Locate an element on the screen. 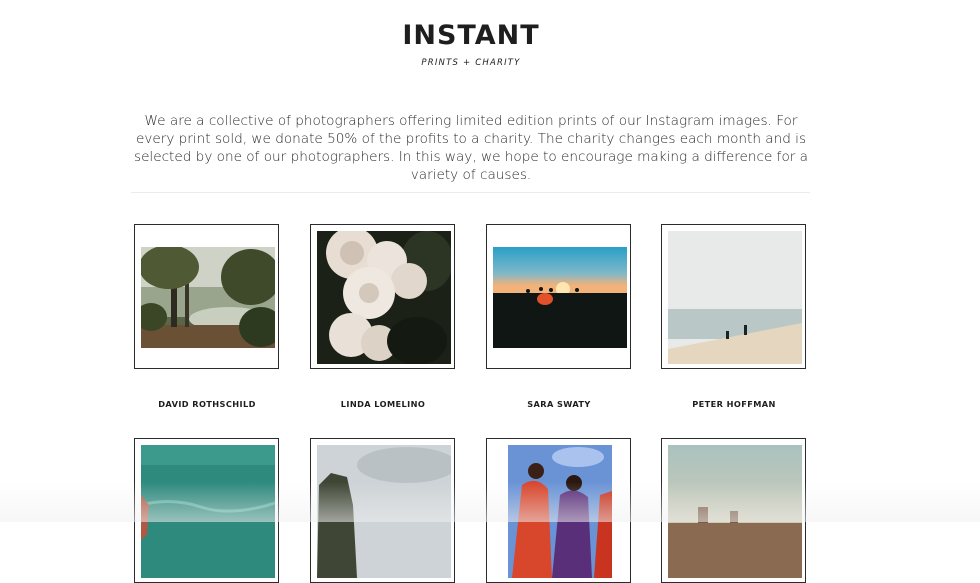  white-roses-photo is located at coordinates (384, 297).